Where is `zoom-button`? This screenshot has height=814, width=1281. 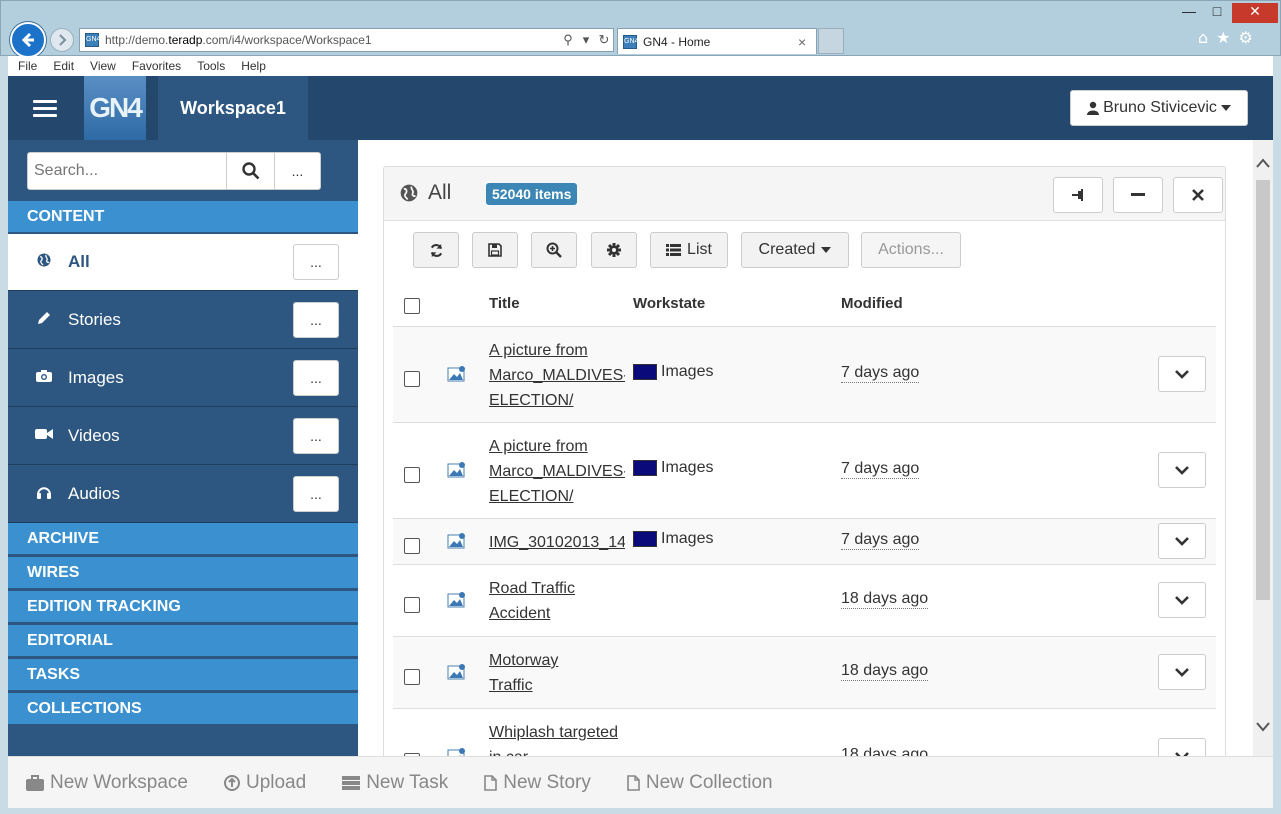 zoom-button is located at coordinates (554, 250).